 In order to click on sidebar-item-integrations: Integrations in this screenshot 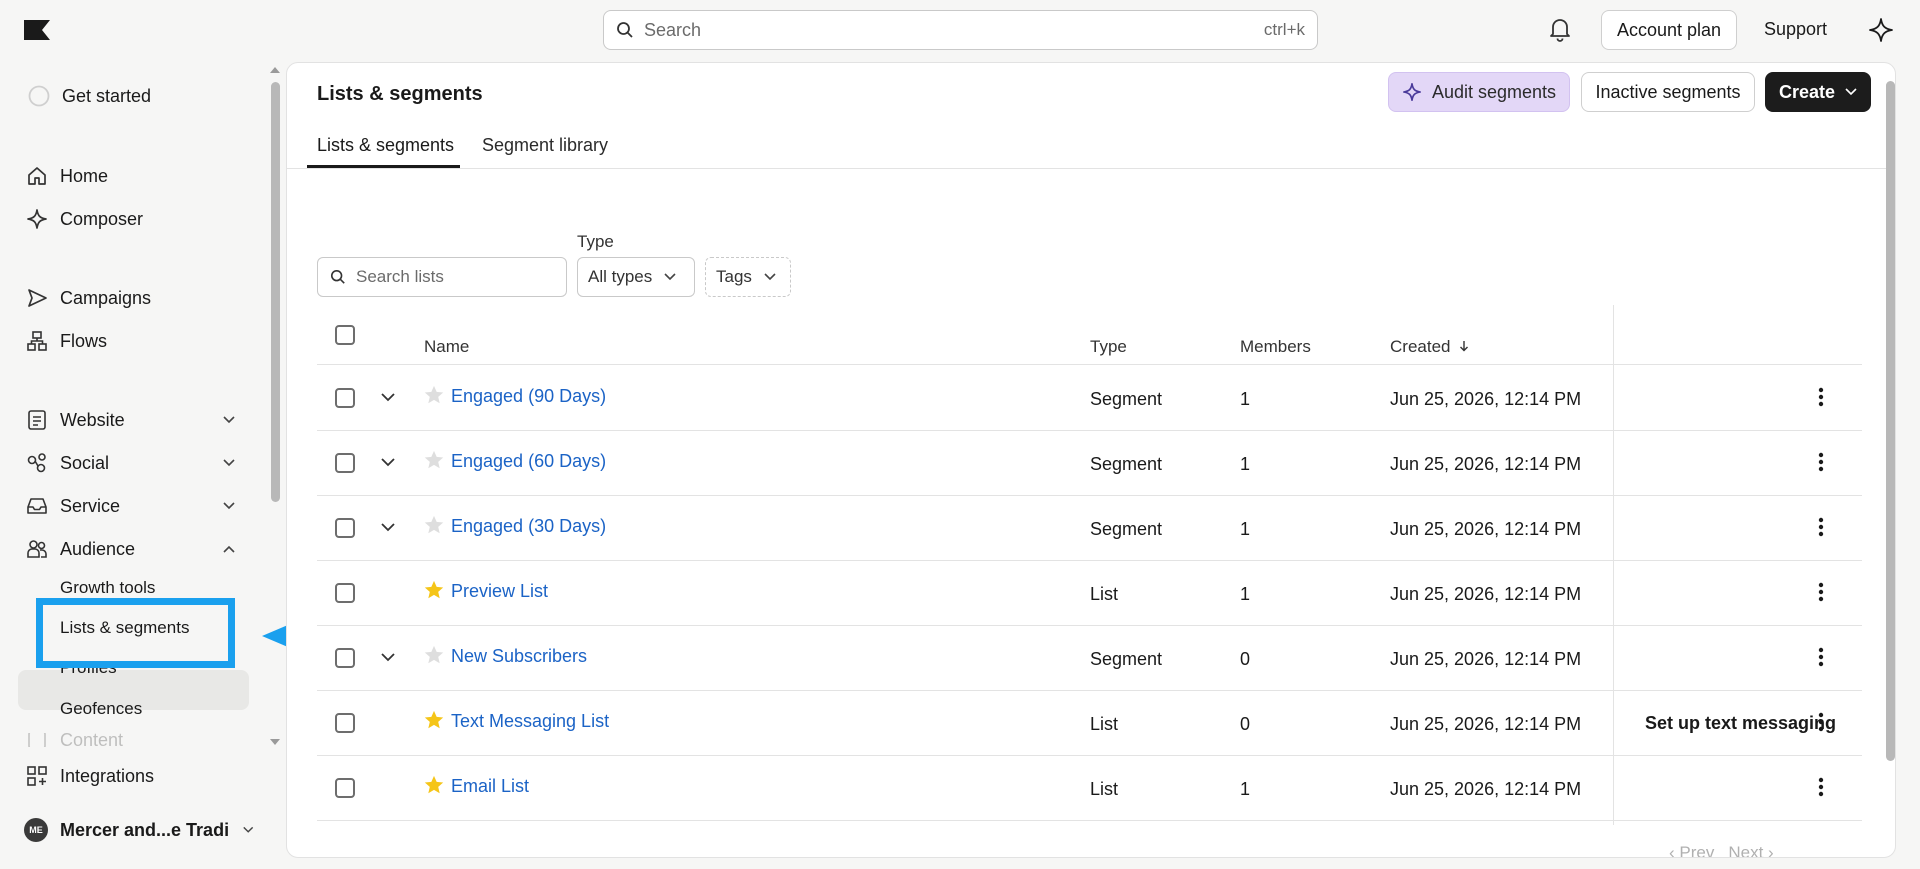, I will do `click(90, 776)`.